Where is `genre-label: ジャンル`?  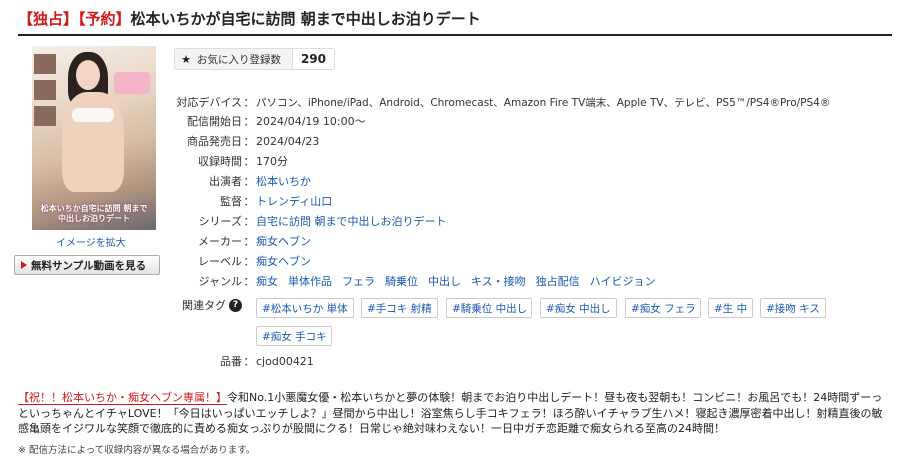 genre-label: ジャンル is located at coordinates (220, 281).